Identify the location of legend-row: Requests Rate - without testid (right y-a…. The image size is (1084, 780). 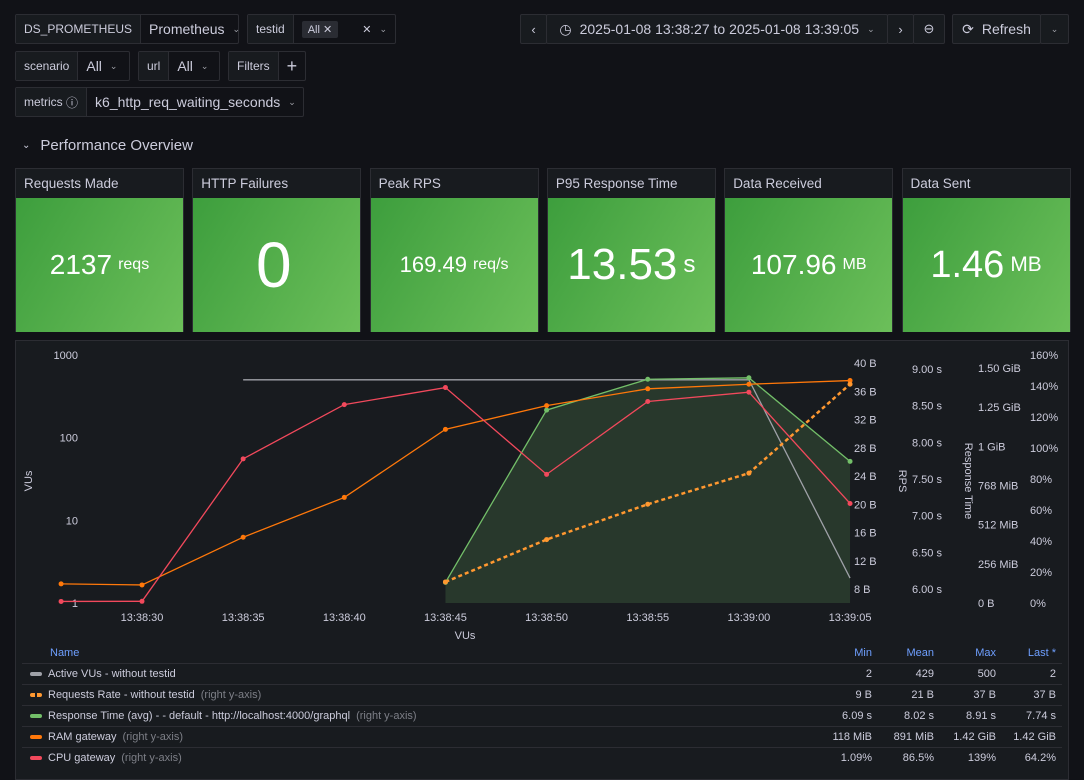
(542, 694).